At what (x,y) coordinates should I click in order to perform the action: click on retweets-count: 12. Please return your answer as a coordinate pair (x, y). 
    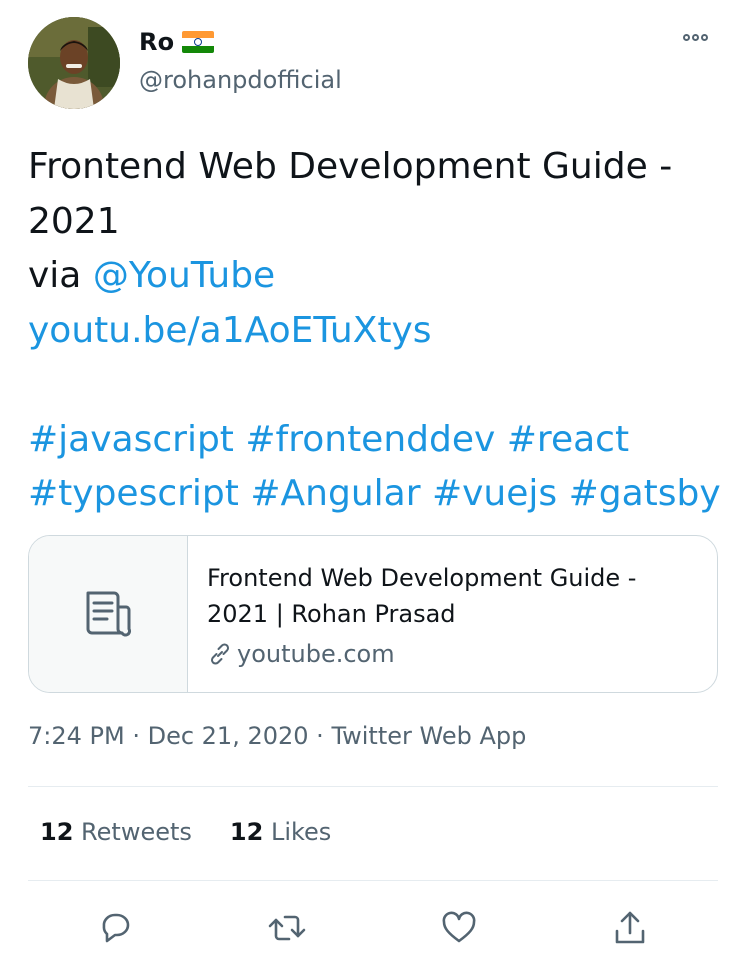
    Looking at the image, I should click on (57, 832).